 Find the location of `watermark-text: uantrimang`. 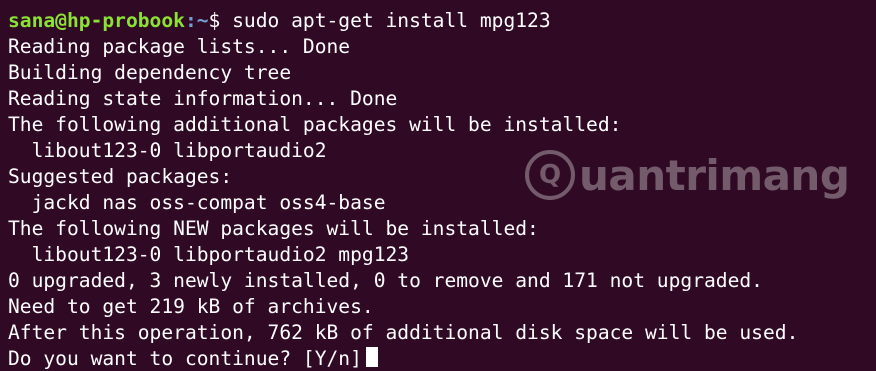

watermark-text: uantrimang is located at coordinates (714, 175).